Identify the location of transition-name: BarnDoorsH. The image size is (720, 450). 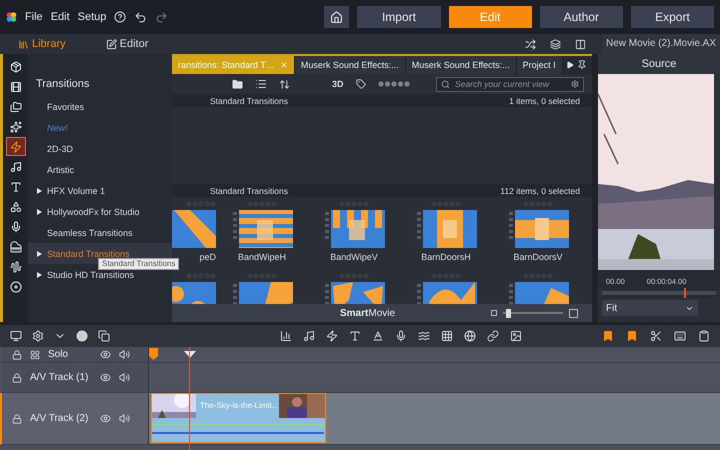
(446, 257).